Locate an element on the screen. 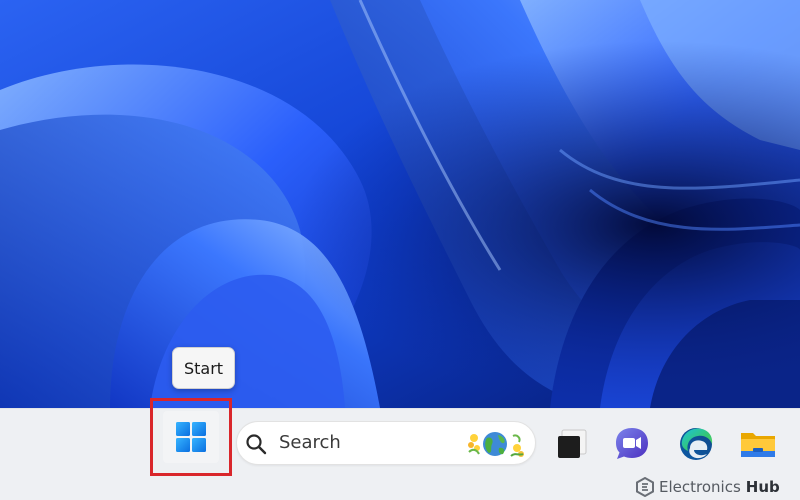 The width and height of the screenshot is (800, 500). watermark-brand: Electronics is located at coordinates (700, 487).